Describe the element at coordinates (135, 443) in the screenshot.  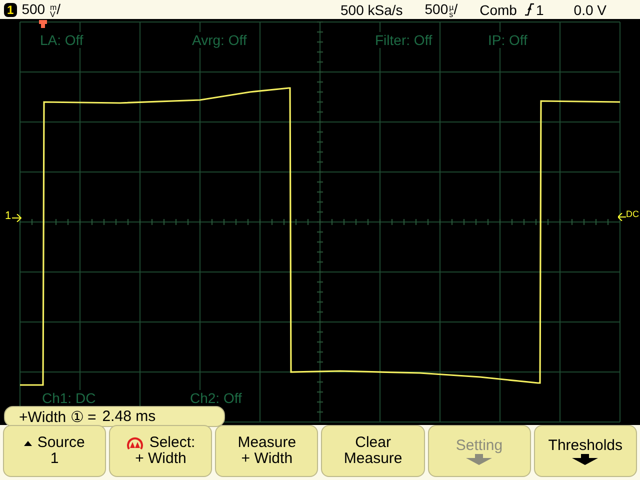
I see `knob-icon` at that location.